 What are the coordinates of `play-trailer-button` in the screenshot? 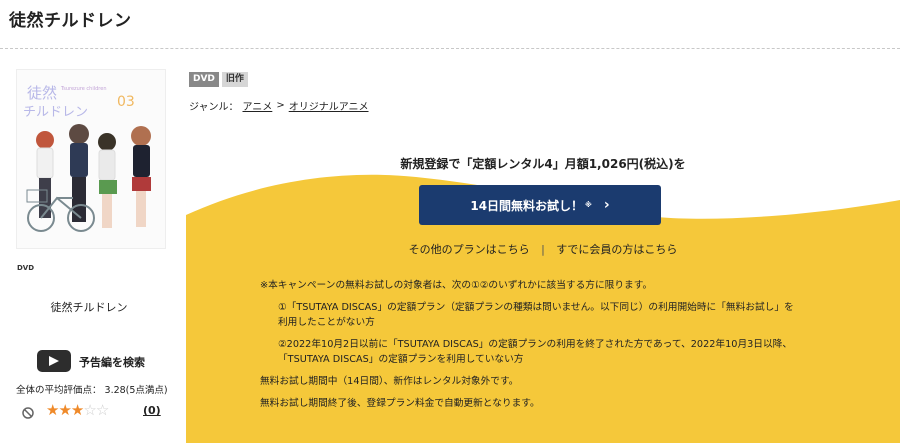 It's located at (54, 361).